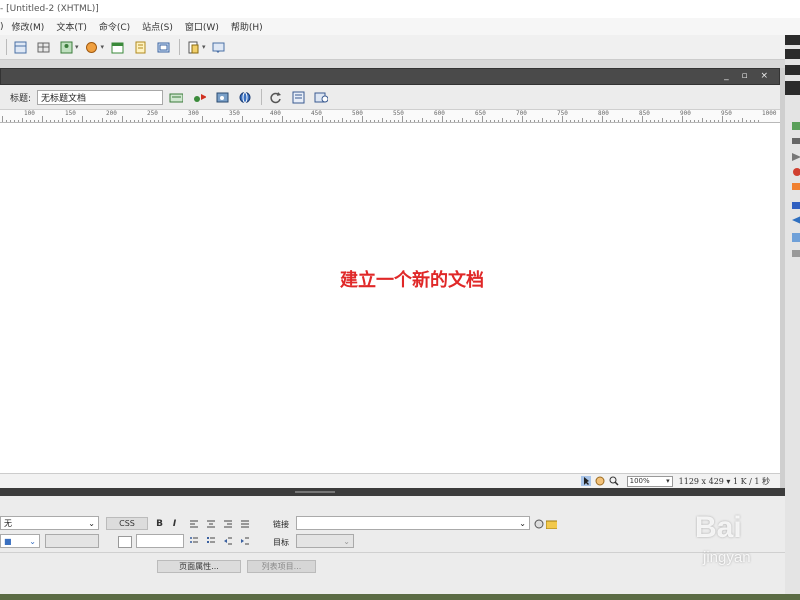 The height and width of the screenshot is (600, 800). Describe the element at coordinates (586, 481) in the screenshot. I see `select-tool-icon` at that location.